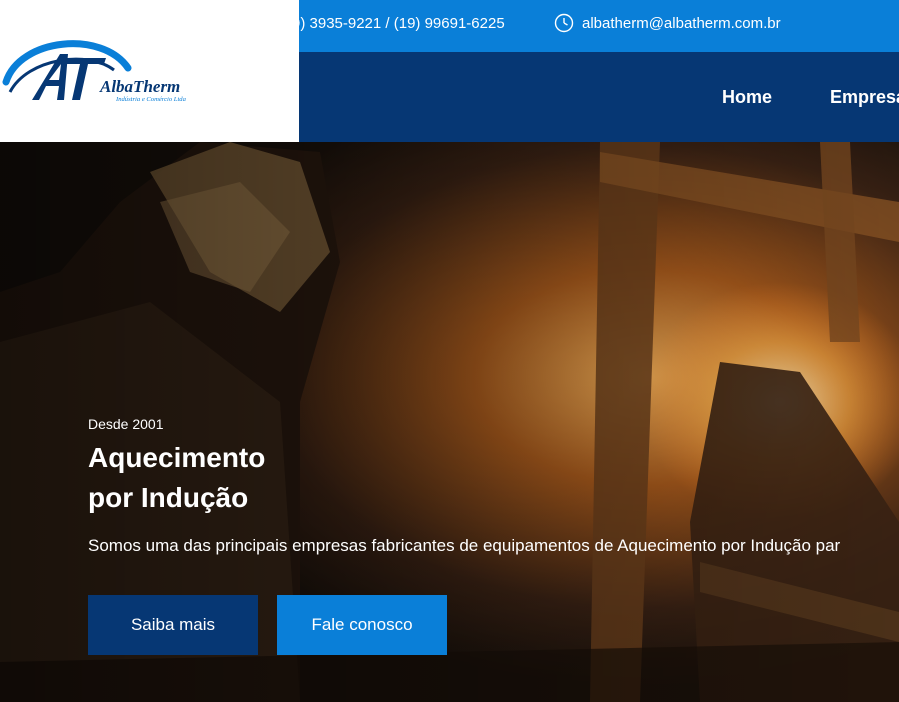  I want to click on logo-brand: AlbaTherm, so click(139, 86).